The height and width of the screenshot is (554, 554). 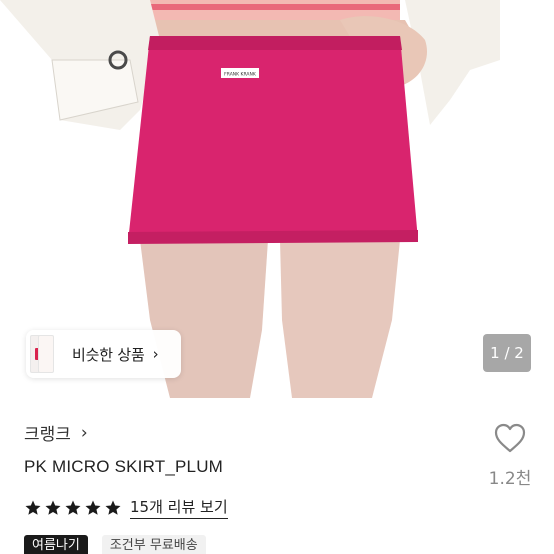 What do you see at coordinates (507, 353) in the screenshot?
I see `image-pager-indicator: 1 / 2` at bounding box center [507, 353].